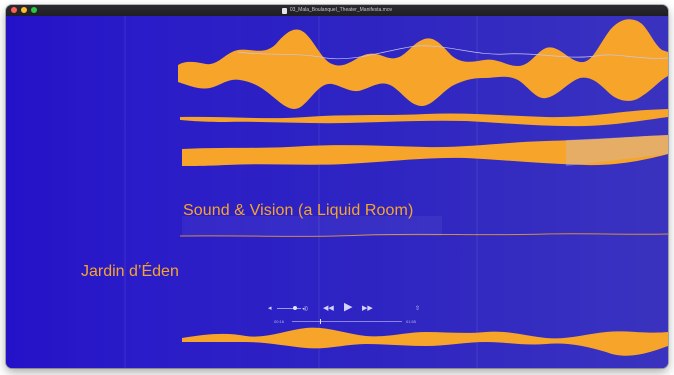  I want to click on track-title: Sound & Vision (a Liquid Room), so click(298, 210).